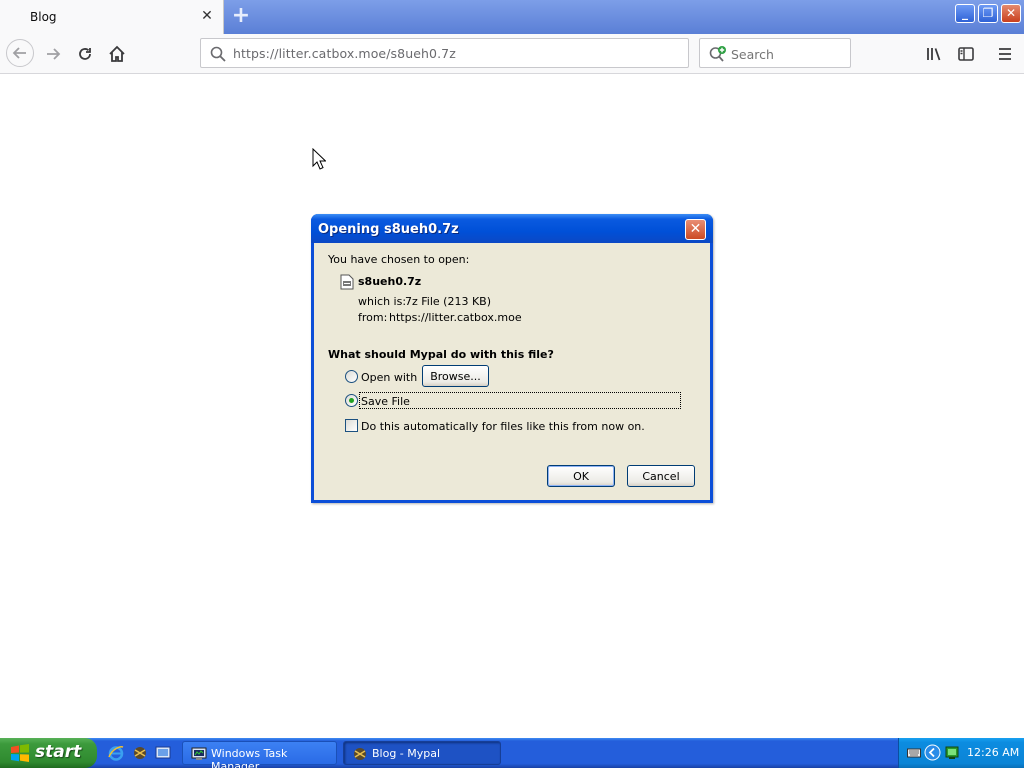  I want to click on reload-icon, so click(85, 54).